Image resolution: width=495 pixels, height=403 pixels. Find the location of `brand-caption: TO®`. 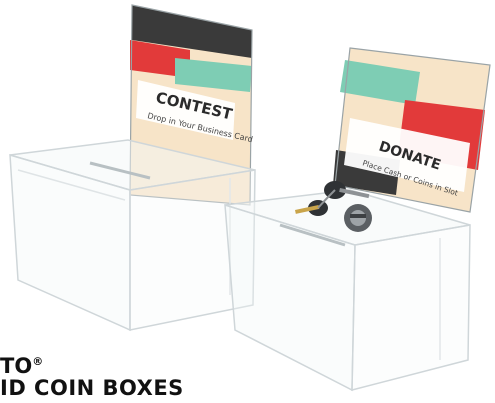

brand-caption: TO® is located at coordinates (21, 366).